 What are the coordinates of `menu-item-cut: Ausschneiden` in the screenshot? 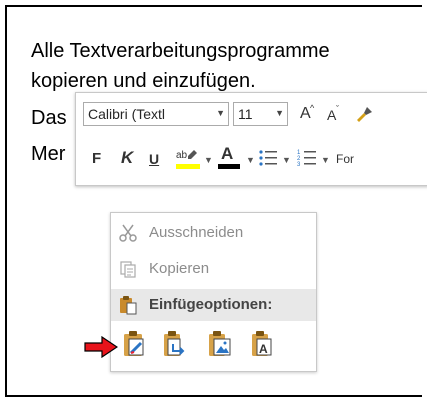 It's located at (213, 233).